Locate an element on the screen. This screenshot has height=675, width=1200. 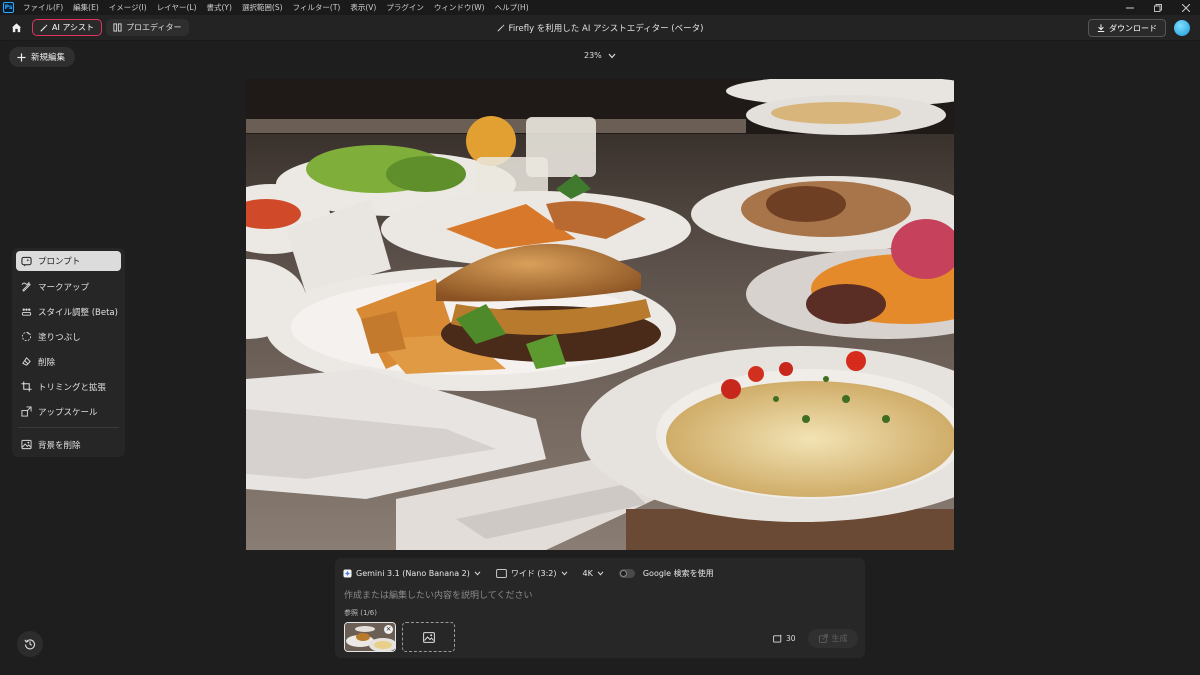
credits-count: 30 is located at coordinates (791, 638).